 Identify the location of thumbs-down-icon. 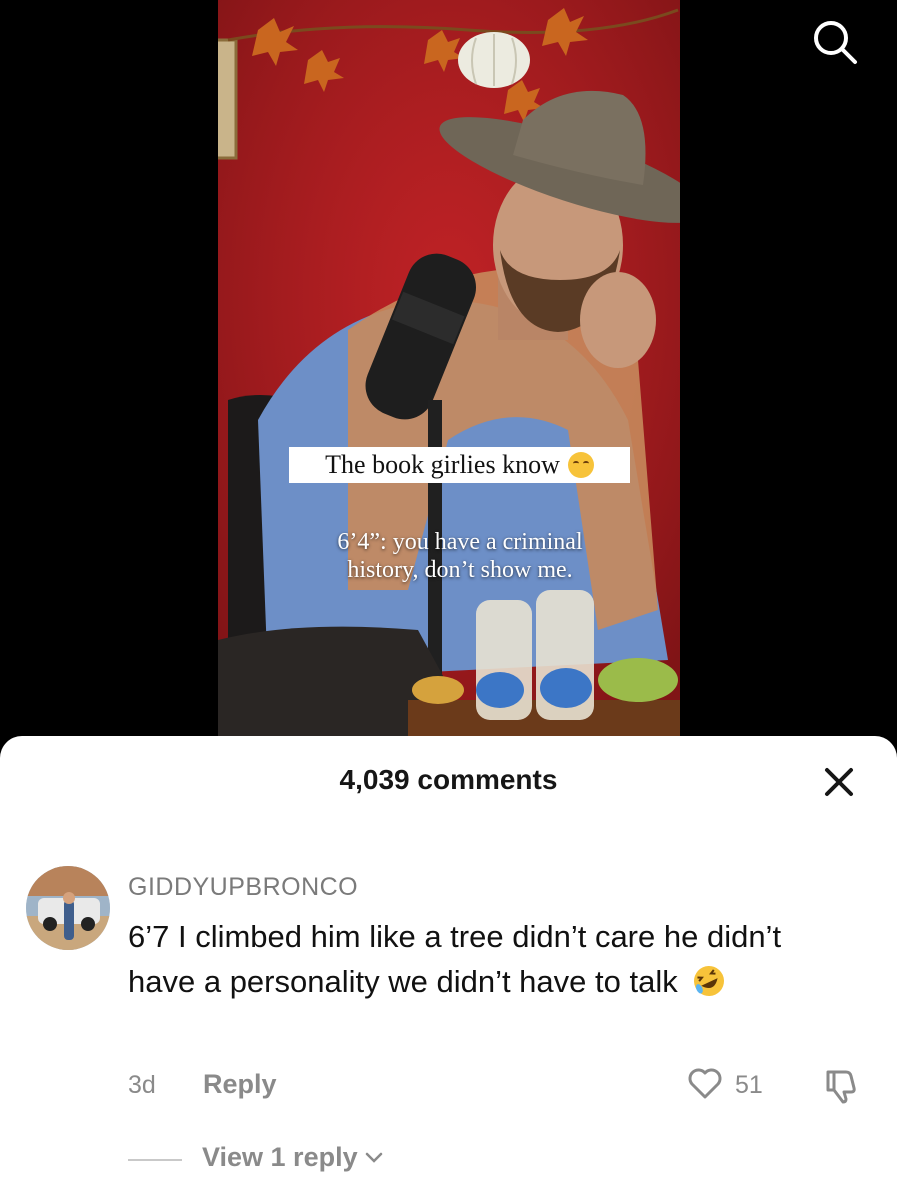
(841, 1087).